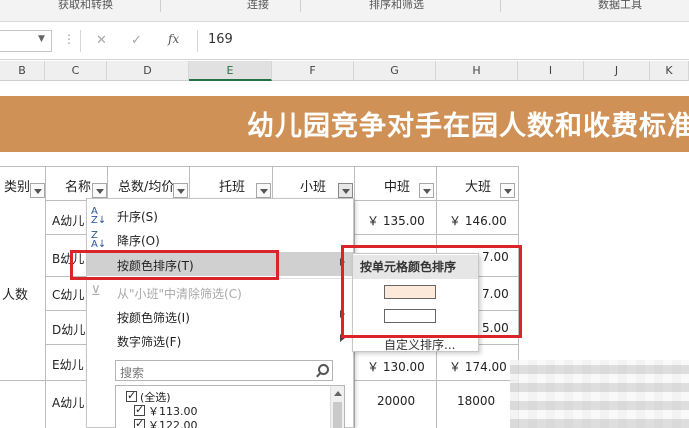 This screenshot has width=689, height=428. What do you see at coordinates (396, 220) in the screenshot?
I see `middle-class-cell: ￥ 135.00` at bounding box center [396, 220].